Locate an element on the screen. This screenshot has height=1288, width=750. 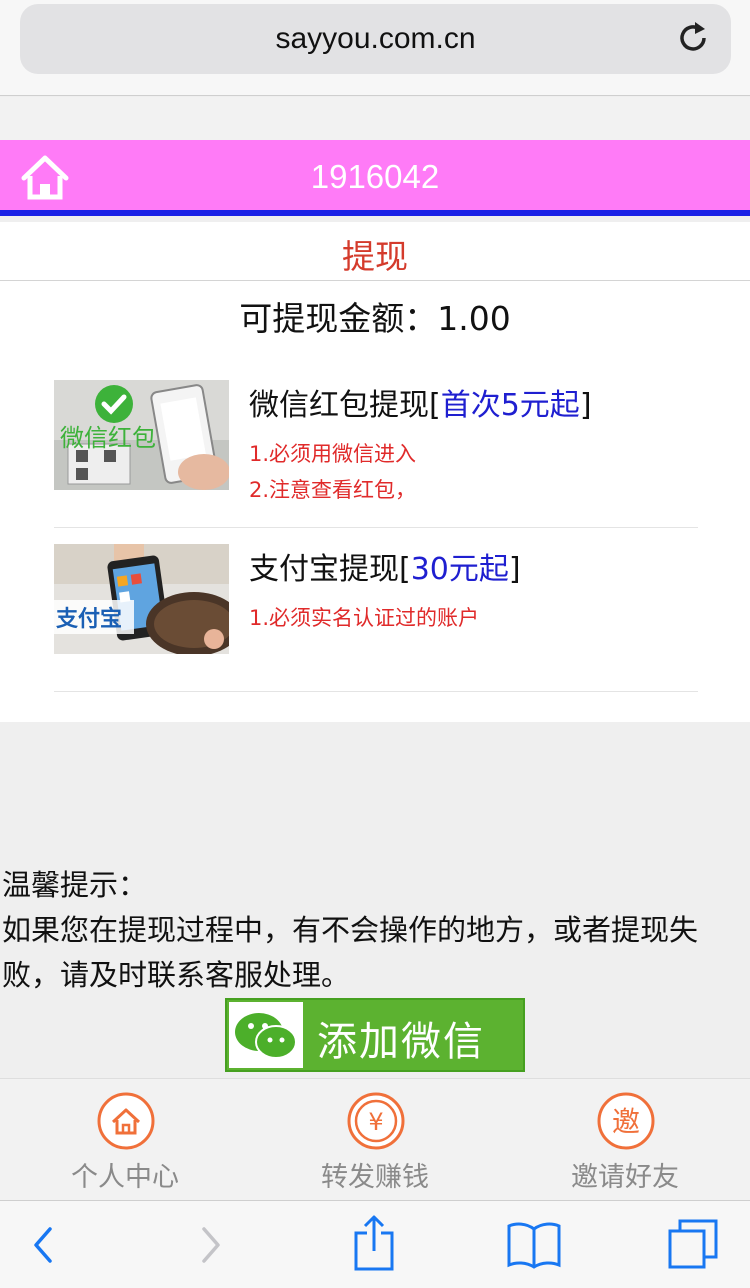
header-title: 1916042 is located at coordinates (375, 176).